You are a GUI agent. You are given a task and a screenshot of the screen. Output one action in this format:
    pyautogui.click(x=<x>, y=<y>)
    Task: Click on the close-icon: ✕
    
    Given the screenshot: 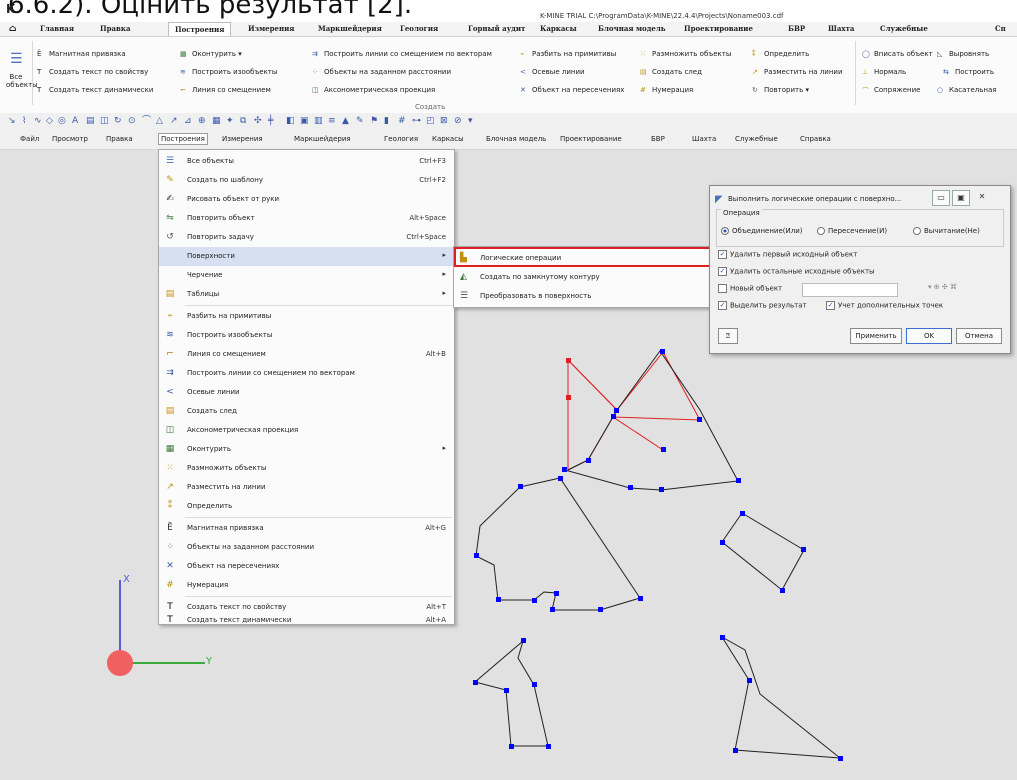 What is the action you would take?
    pyautogui.click(x=982, y=197)
    